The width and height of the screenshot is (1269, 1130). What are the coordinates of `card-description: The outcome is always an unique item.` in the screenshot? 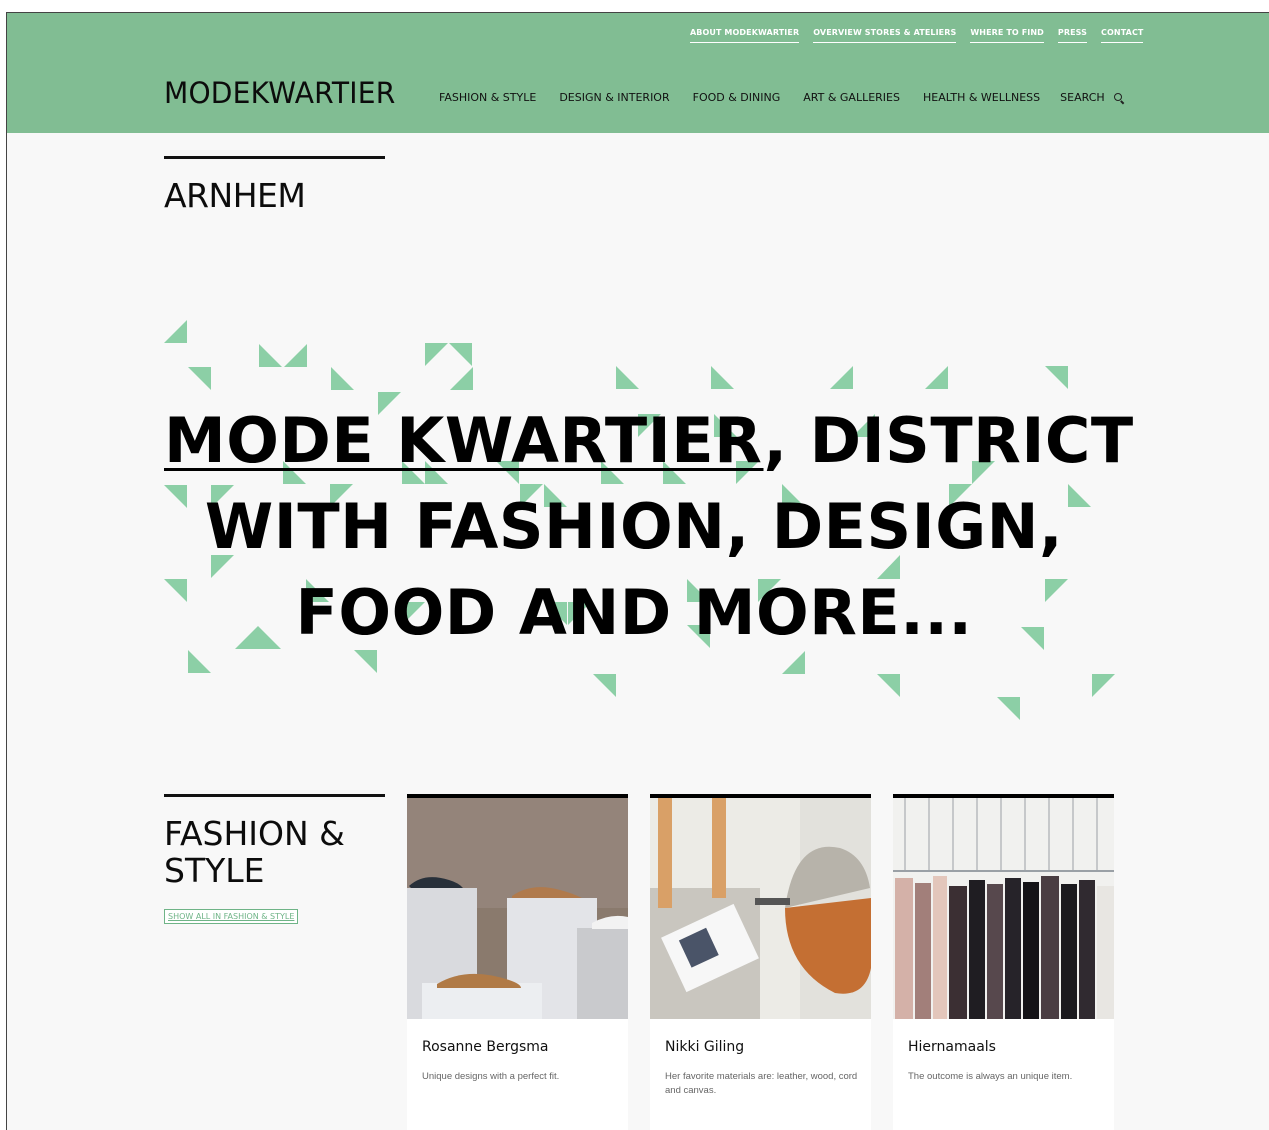 It's located at (990, 1076).